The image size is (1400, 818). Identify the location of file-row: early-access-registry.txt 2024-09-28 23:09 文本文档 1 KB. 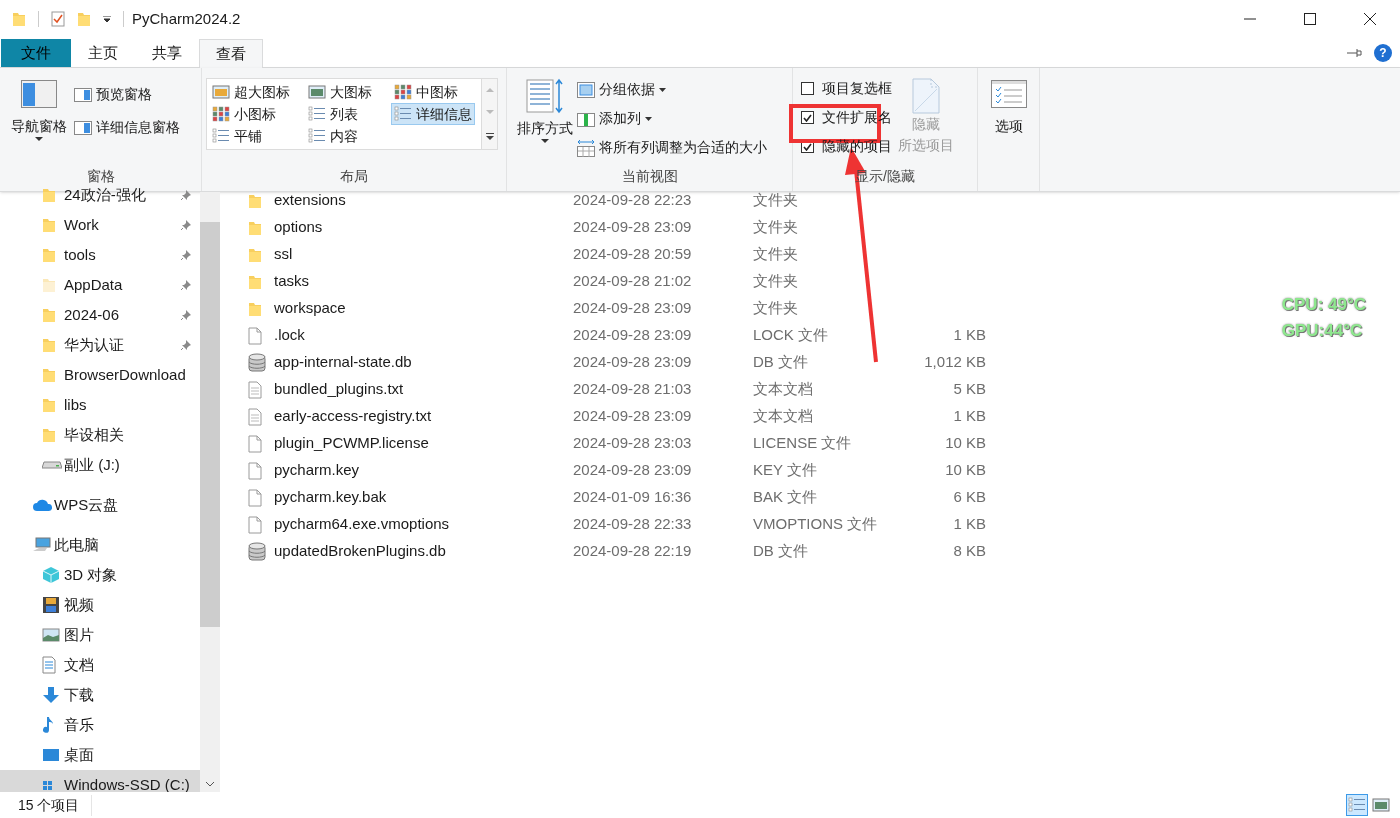
(630, 416).